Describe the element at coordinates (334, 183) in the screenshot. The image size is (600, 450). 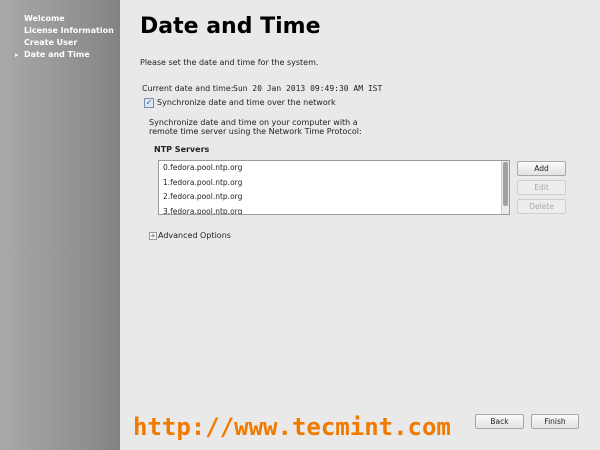
I see `list-item: 1.fedora.pool.ntp.org` at that location.